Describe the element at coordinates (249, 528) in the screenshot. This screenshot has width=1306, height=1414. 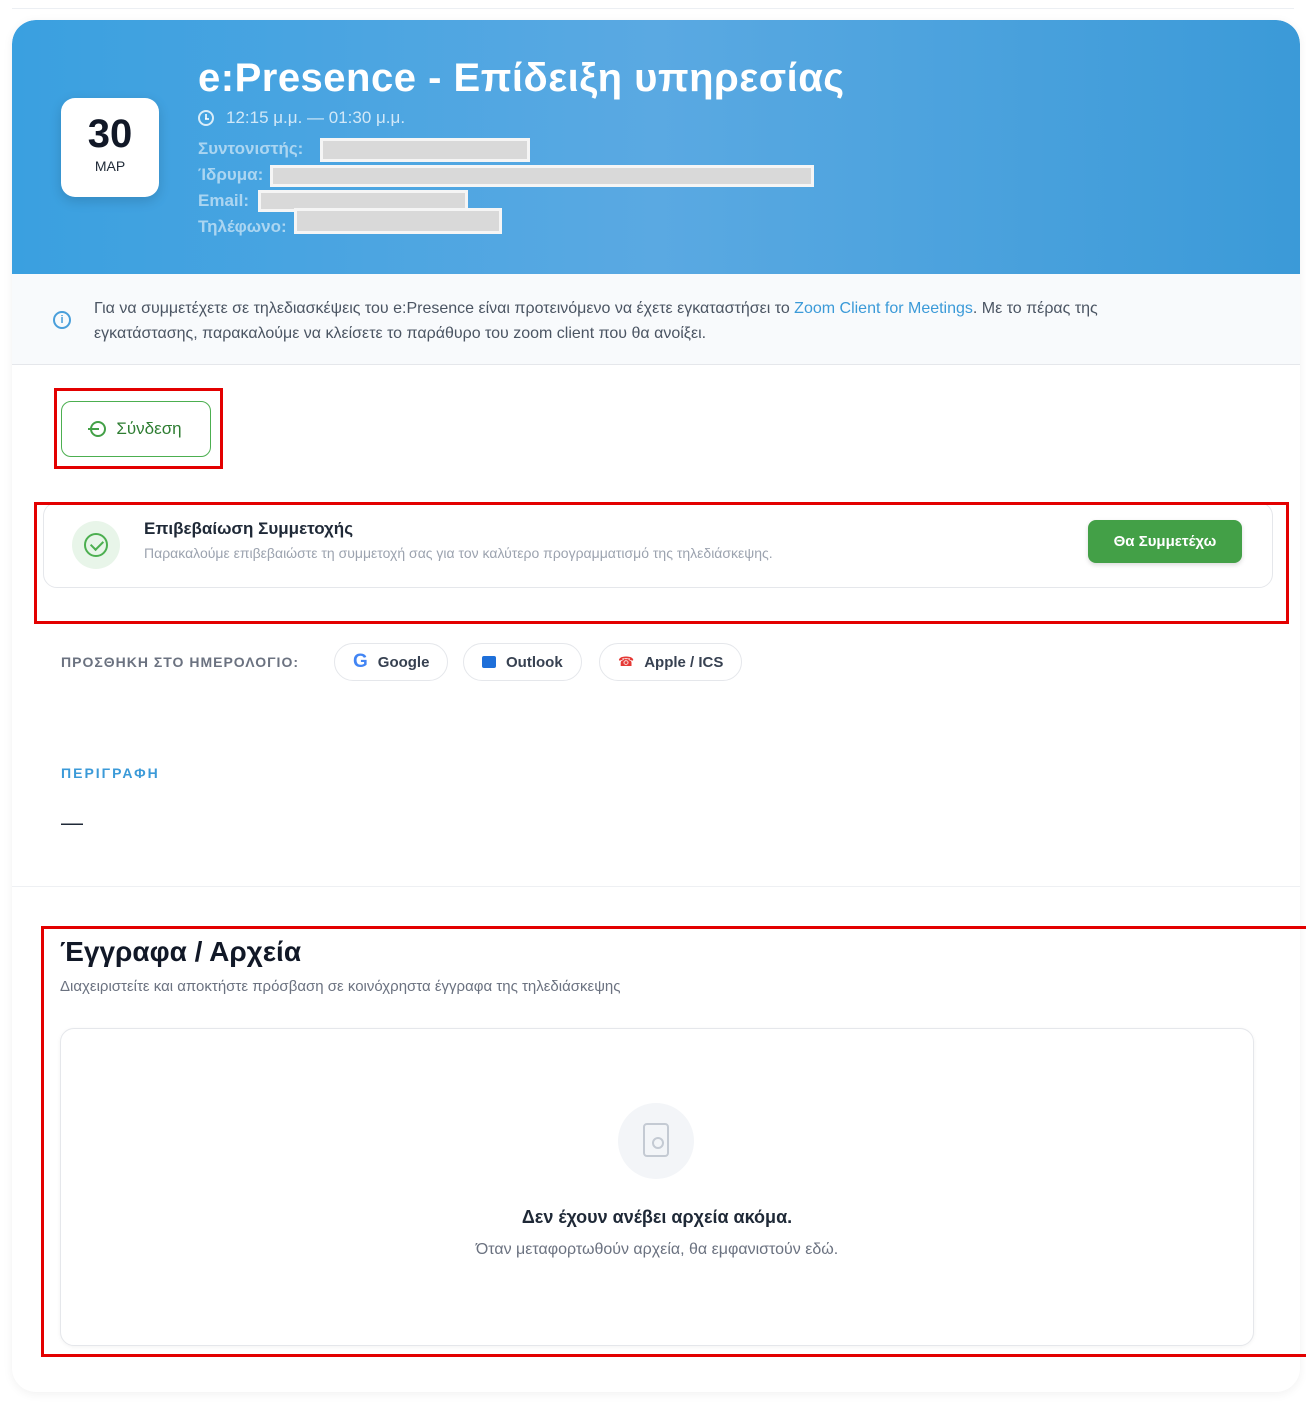
I see `confirmation-title: Επιβεβαίωση Συμμετοχής` at that location.